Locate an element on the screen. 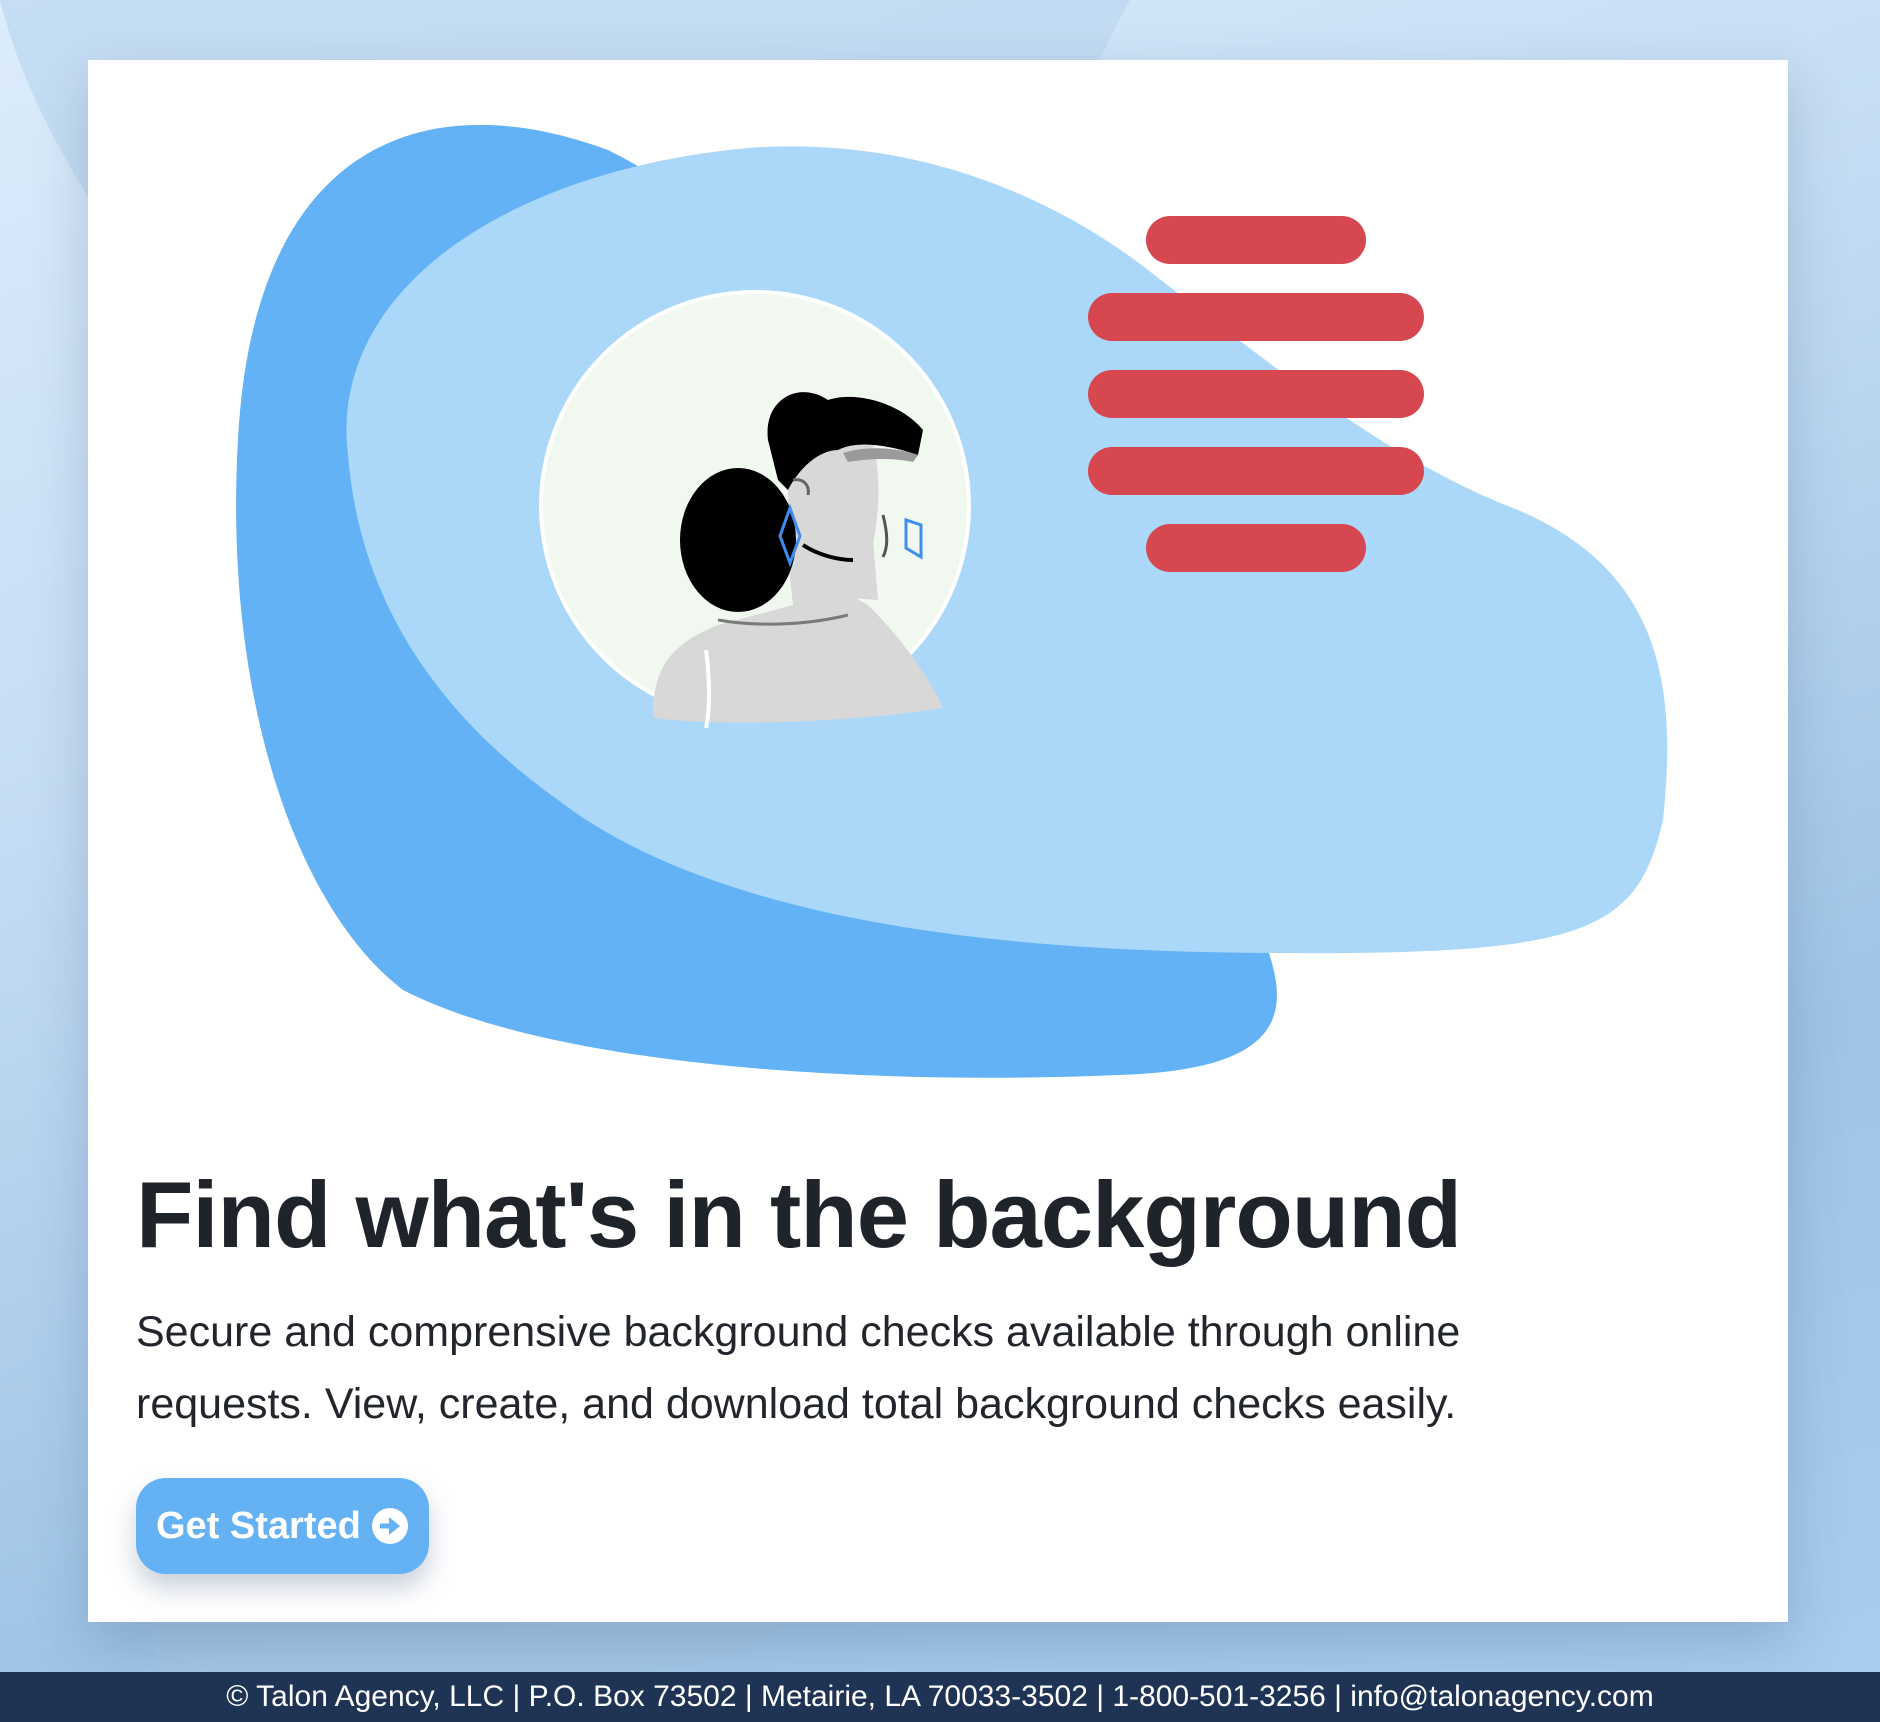  get-started-button: Get Started is located at coordinates (282, 1526).